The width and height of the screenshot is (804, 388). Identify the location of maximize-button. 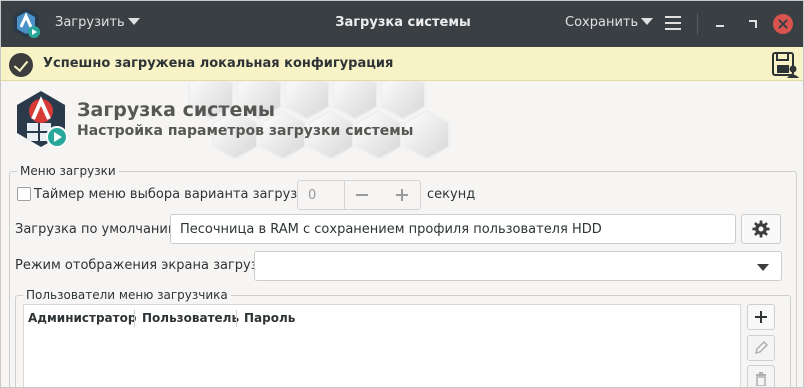
(753, 24).